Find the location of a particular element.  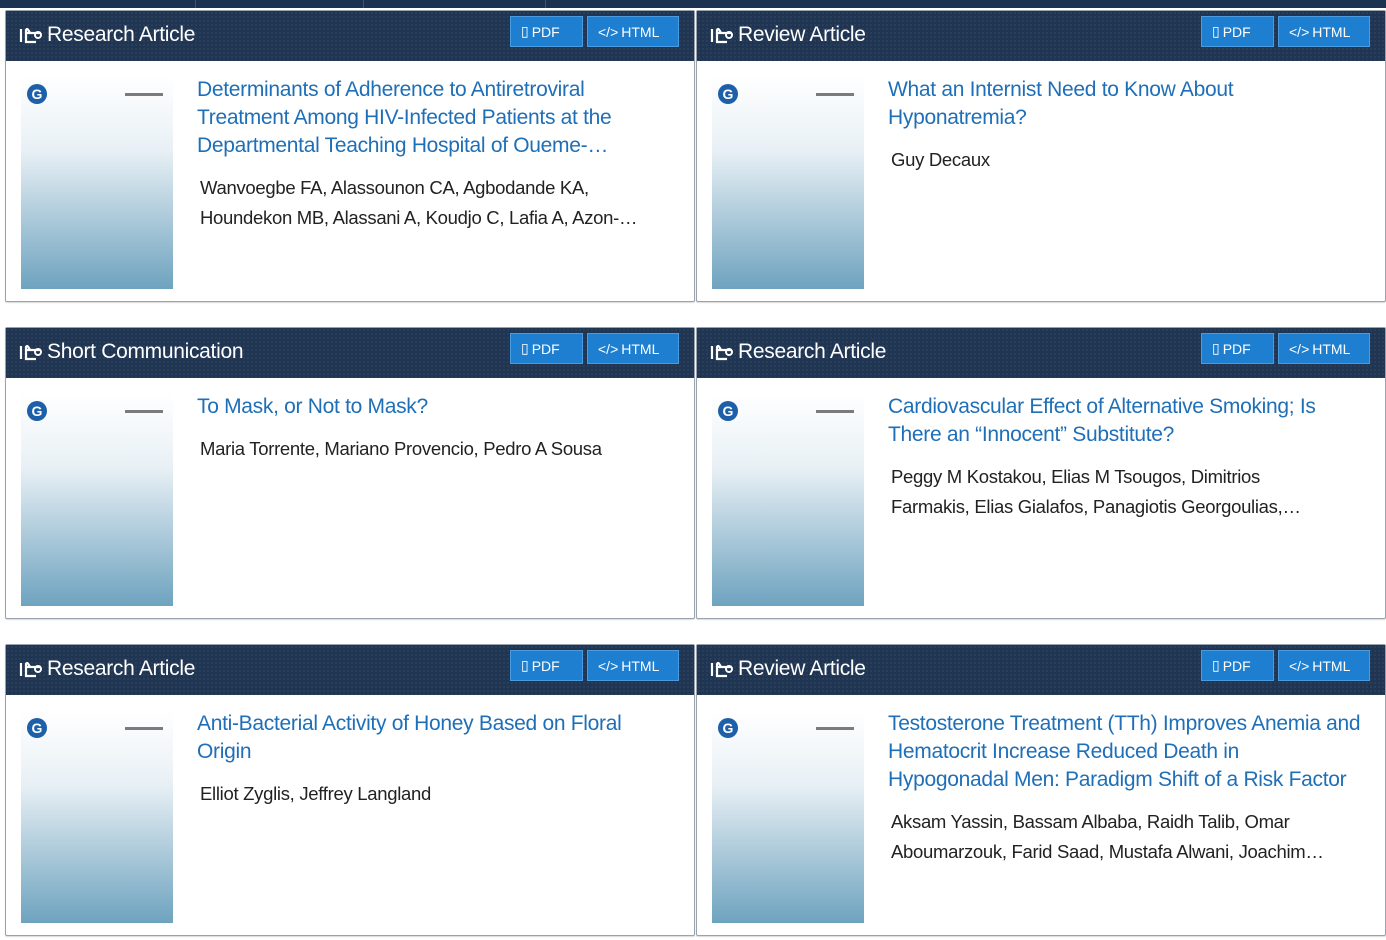

card-header: Short Communication ▯ PDF </> HTML is located at coordinates (350, 353).